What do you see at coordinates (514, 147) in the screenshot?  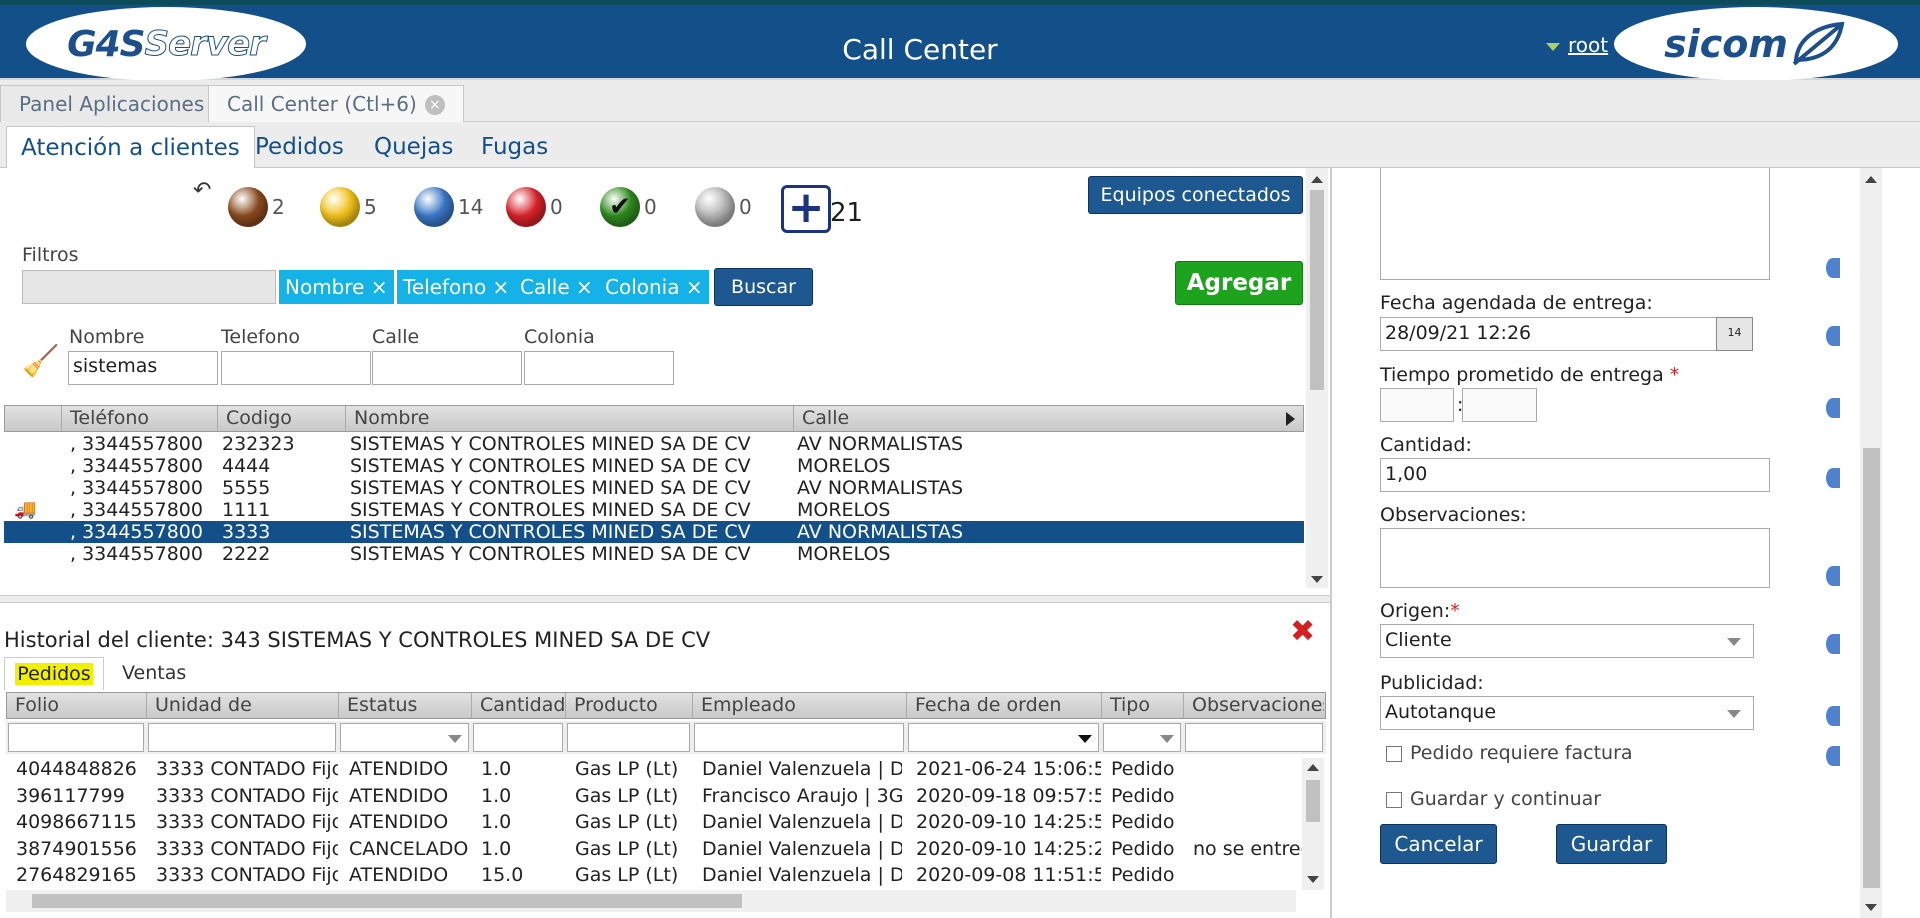 I see `tab-fugas: Fugas` at bounding box center [514, 147].